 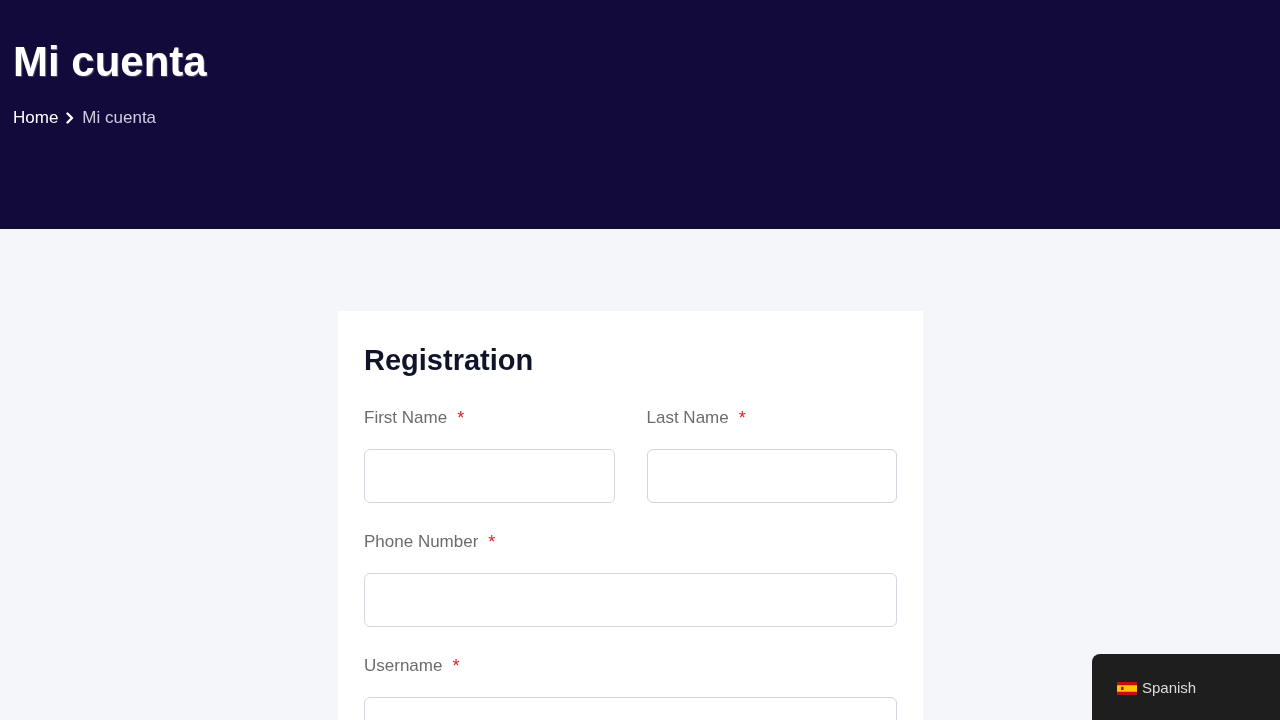 I want to click on field-label: Username, so click(x=403, y=666).